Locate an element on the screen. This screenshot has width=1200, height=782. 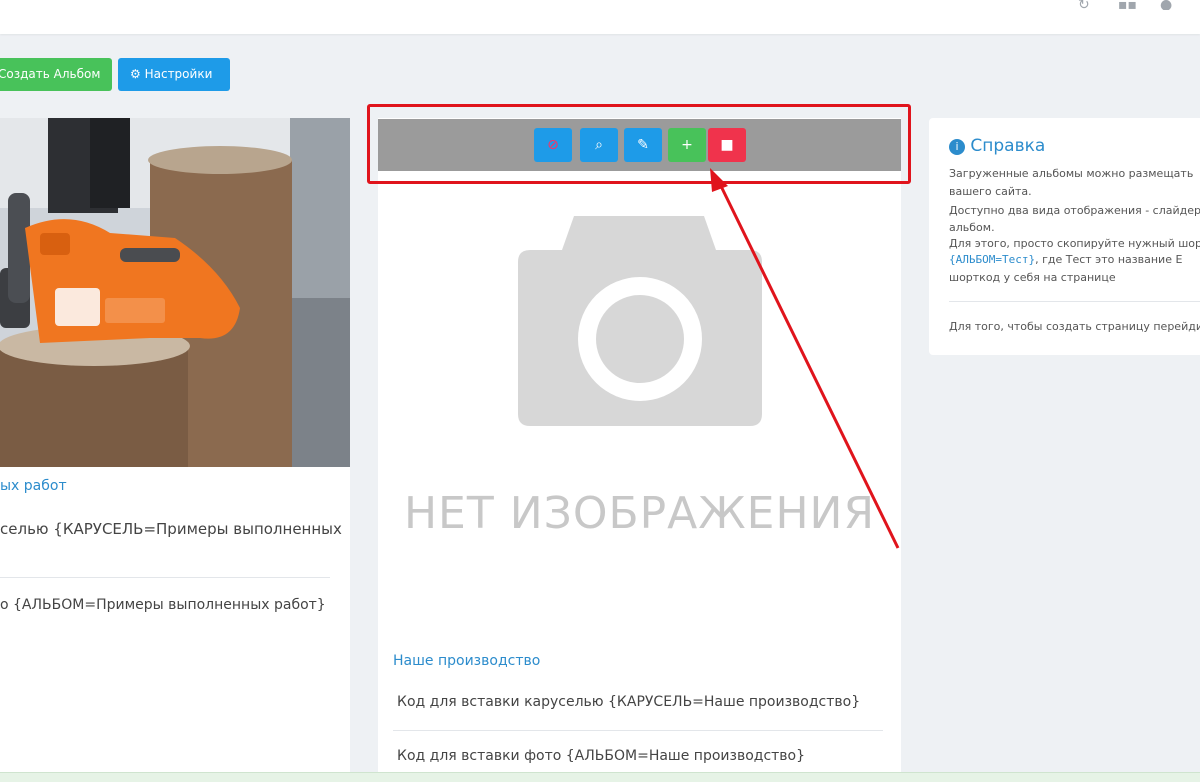
settings-button: ⚙ Настройки is located at coordinates (174, 74).